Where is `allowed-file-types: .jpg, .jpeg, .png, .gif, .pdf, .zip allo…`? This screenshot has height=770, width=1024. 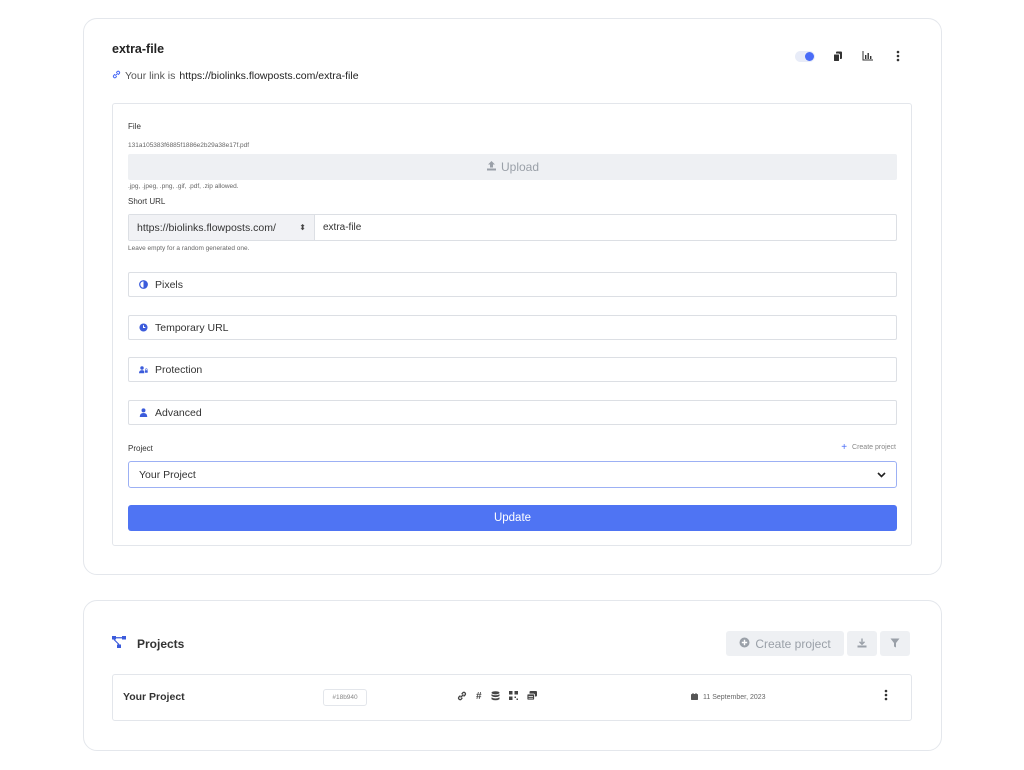 allowed-file-types: .jpg, .jpeg, .png, .gif, .pdf, .zip allo… is located at coordinates (183, 186).